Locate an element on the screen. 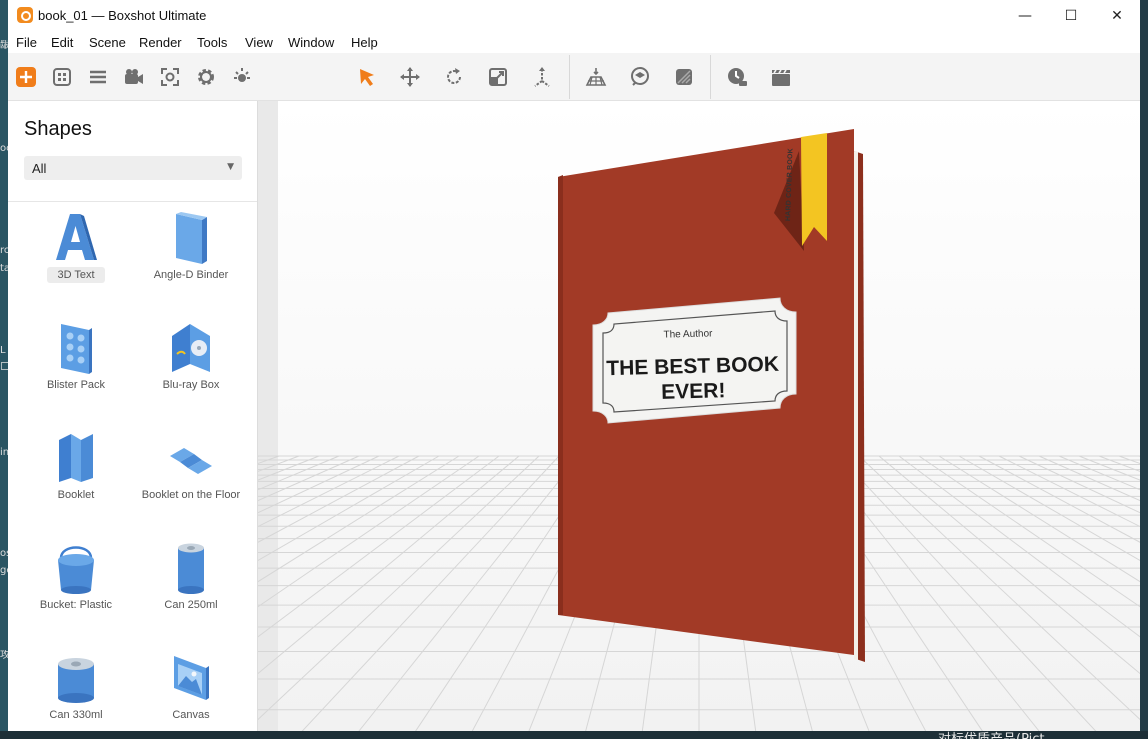 The image size is (1148, 739). shape-item-canvas: Canvas is located at coordinates (191, 691).